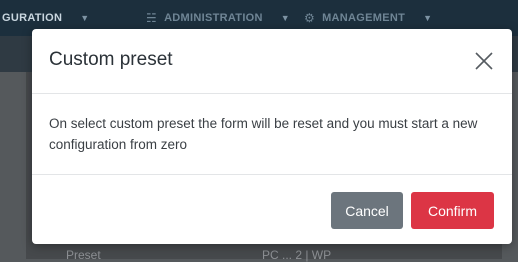  I want to click on gear-icon: ⚙, so click(310, 18).